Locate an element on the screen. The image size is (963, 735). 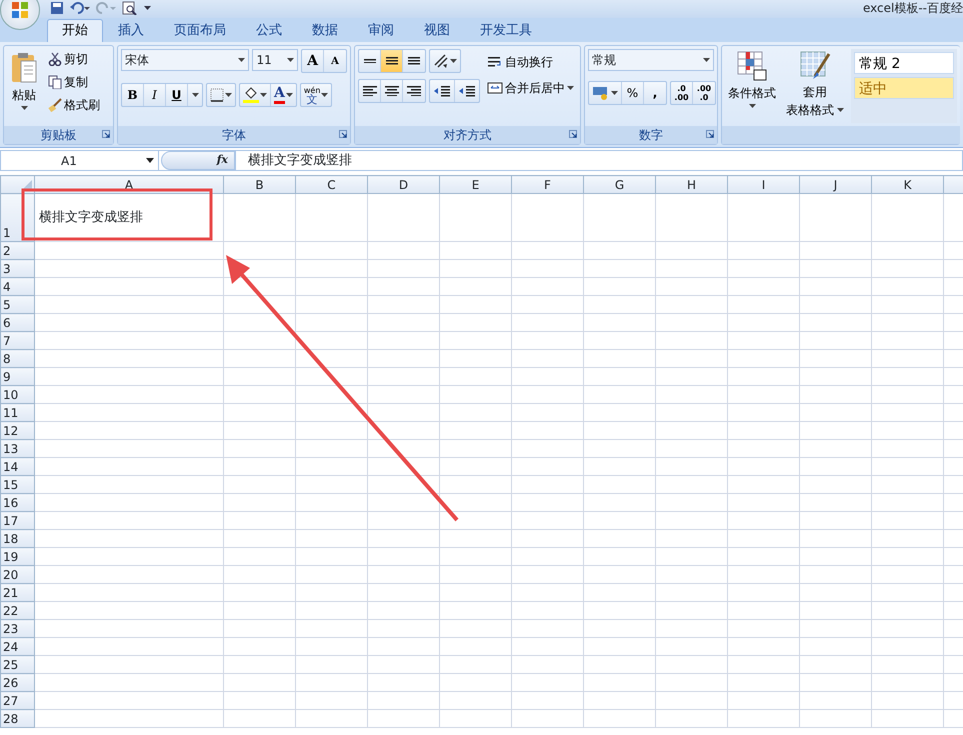
ribbon-tab: 页面布局 is located at coordinates (200, 30).